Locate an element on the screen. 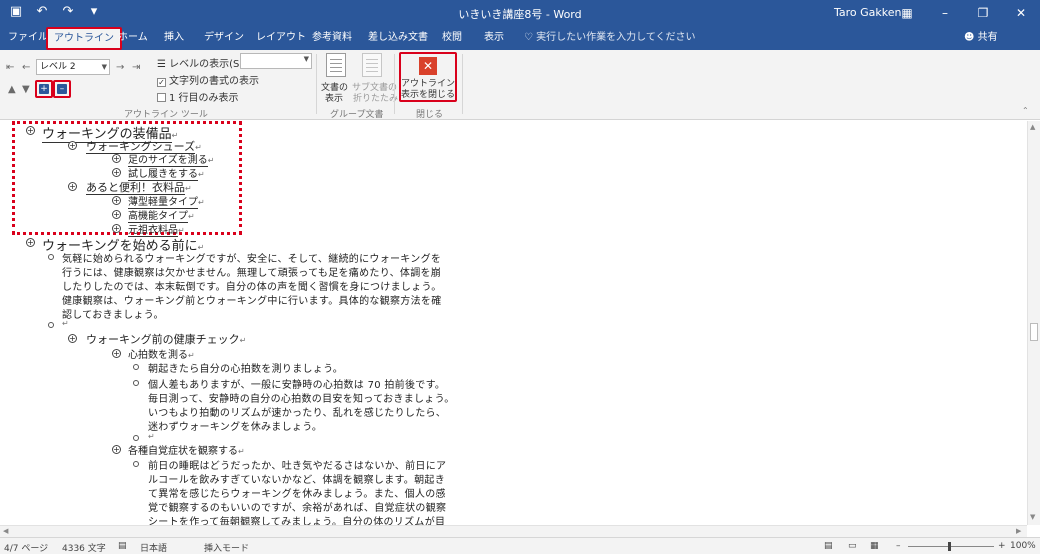 Image resolution: width=1040 pixels, height=554 pixels. show-level-select: ▼ is located at coordinates (276, 61).